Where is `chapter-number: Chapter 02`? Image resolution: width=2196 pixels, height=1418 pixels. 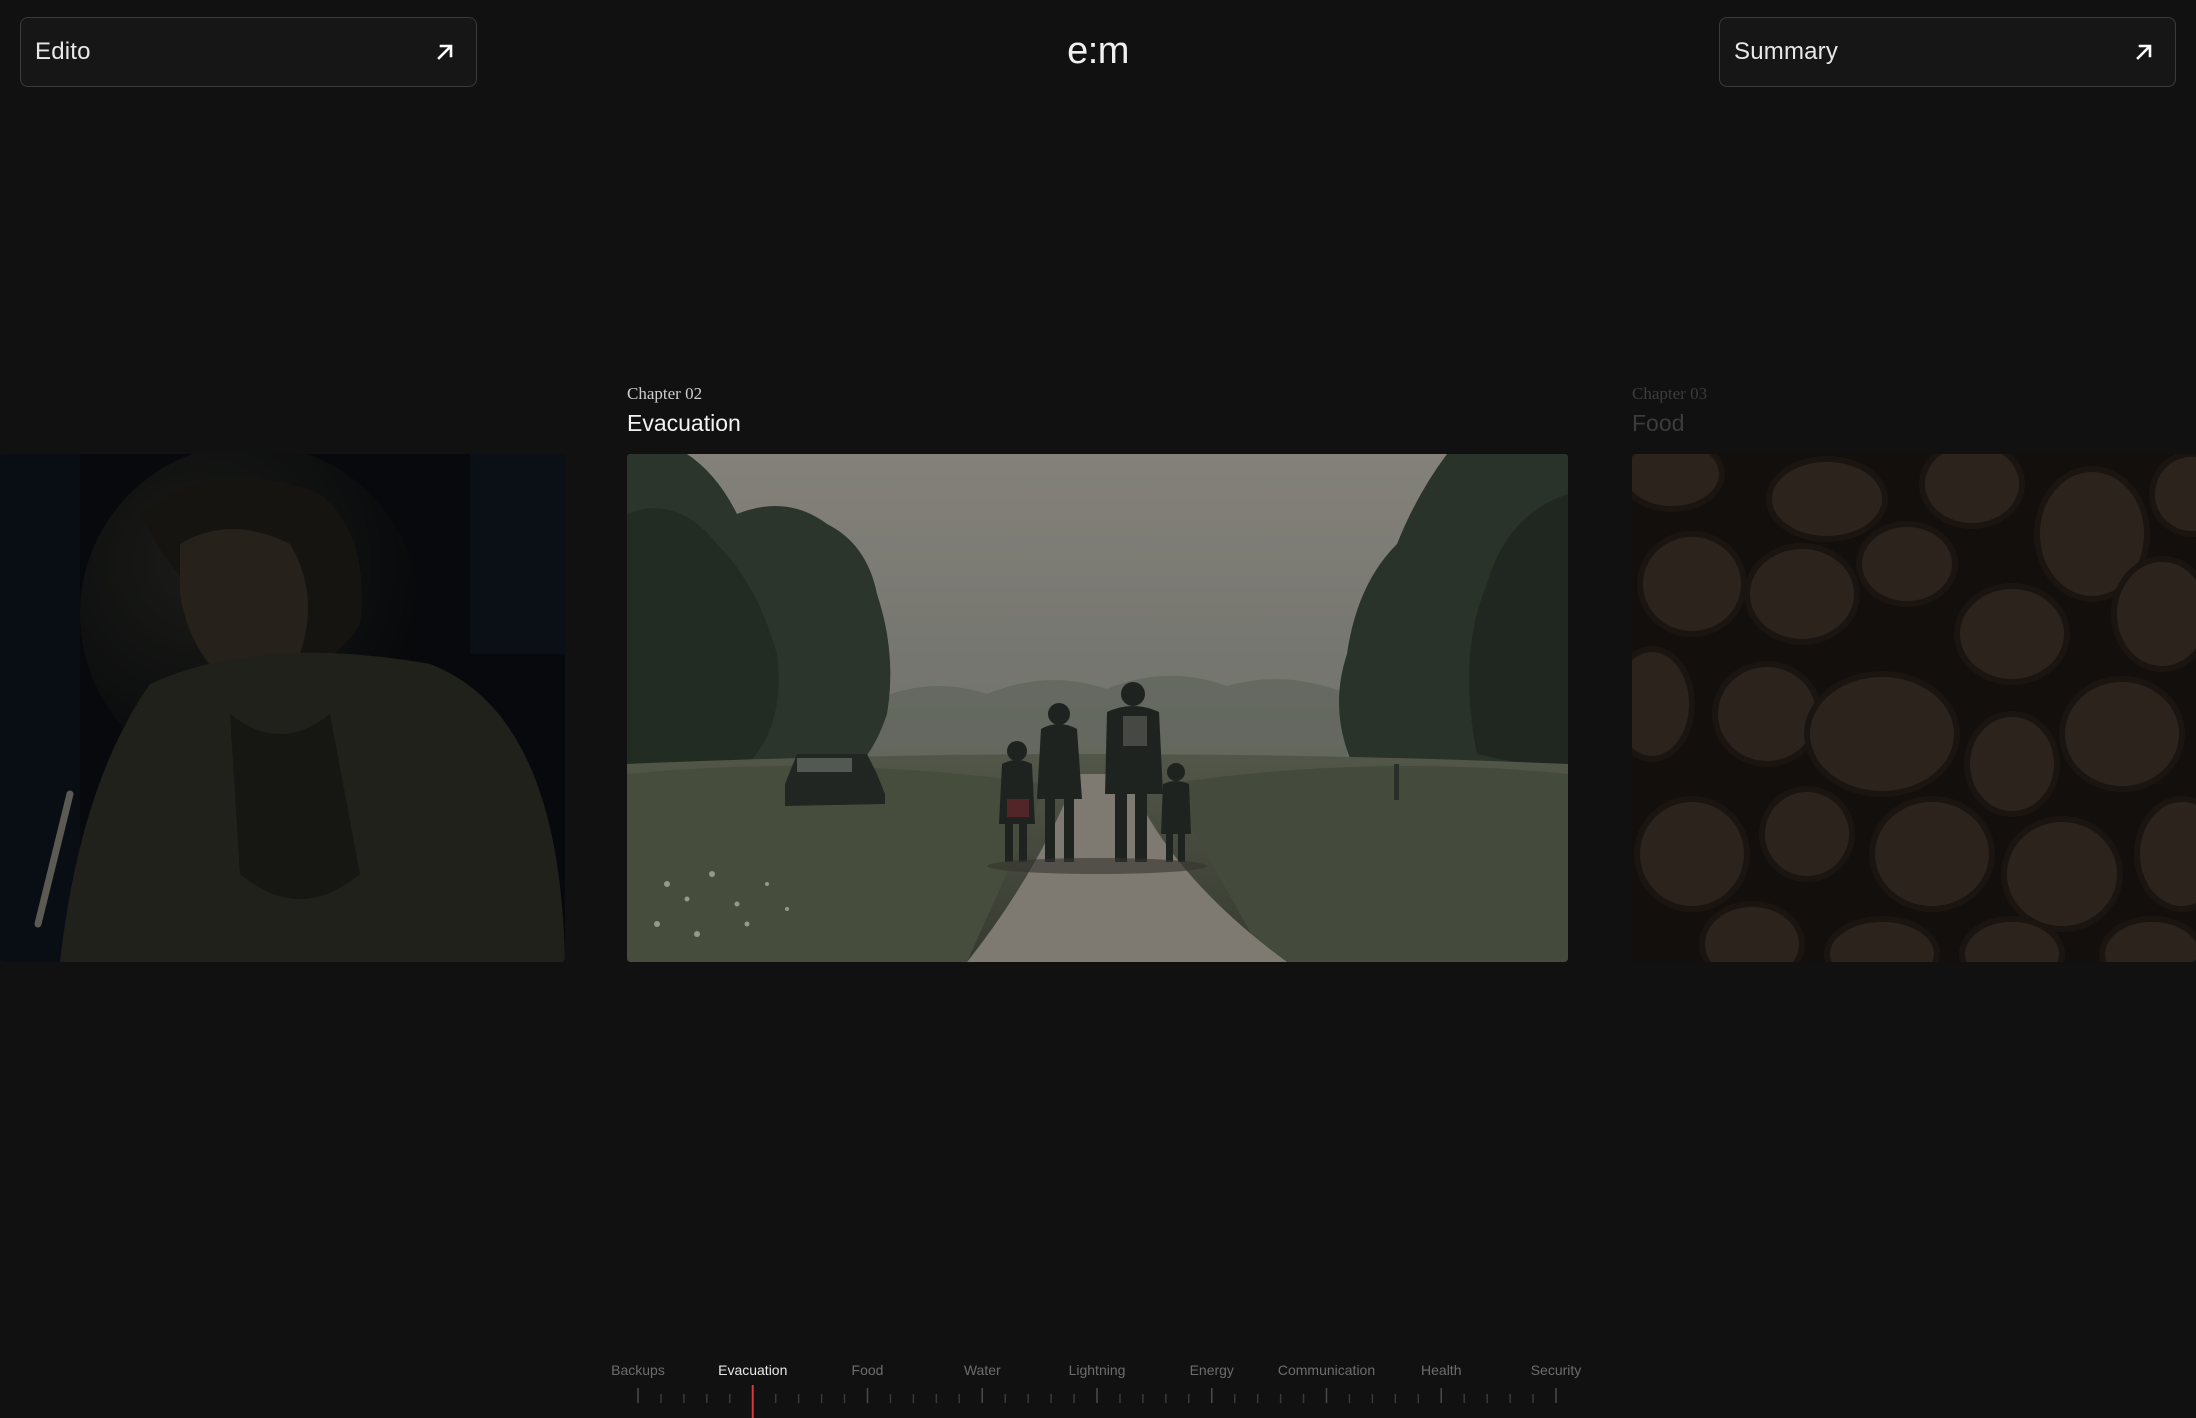 chapter-number: Chapter 02 is located at coordinates (665, 393).